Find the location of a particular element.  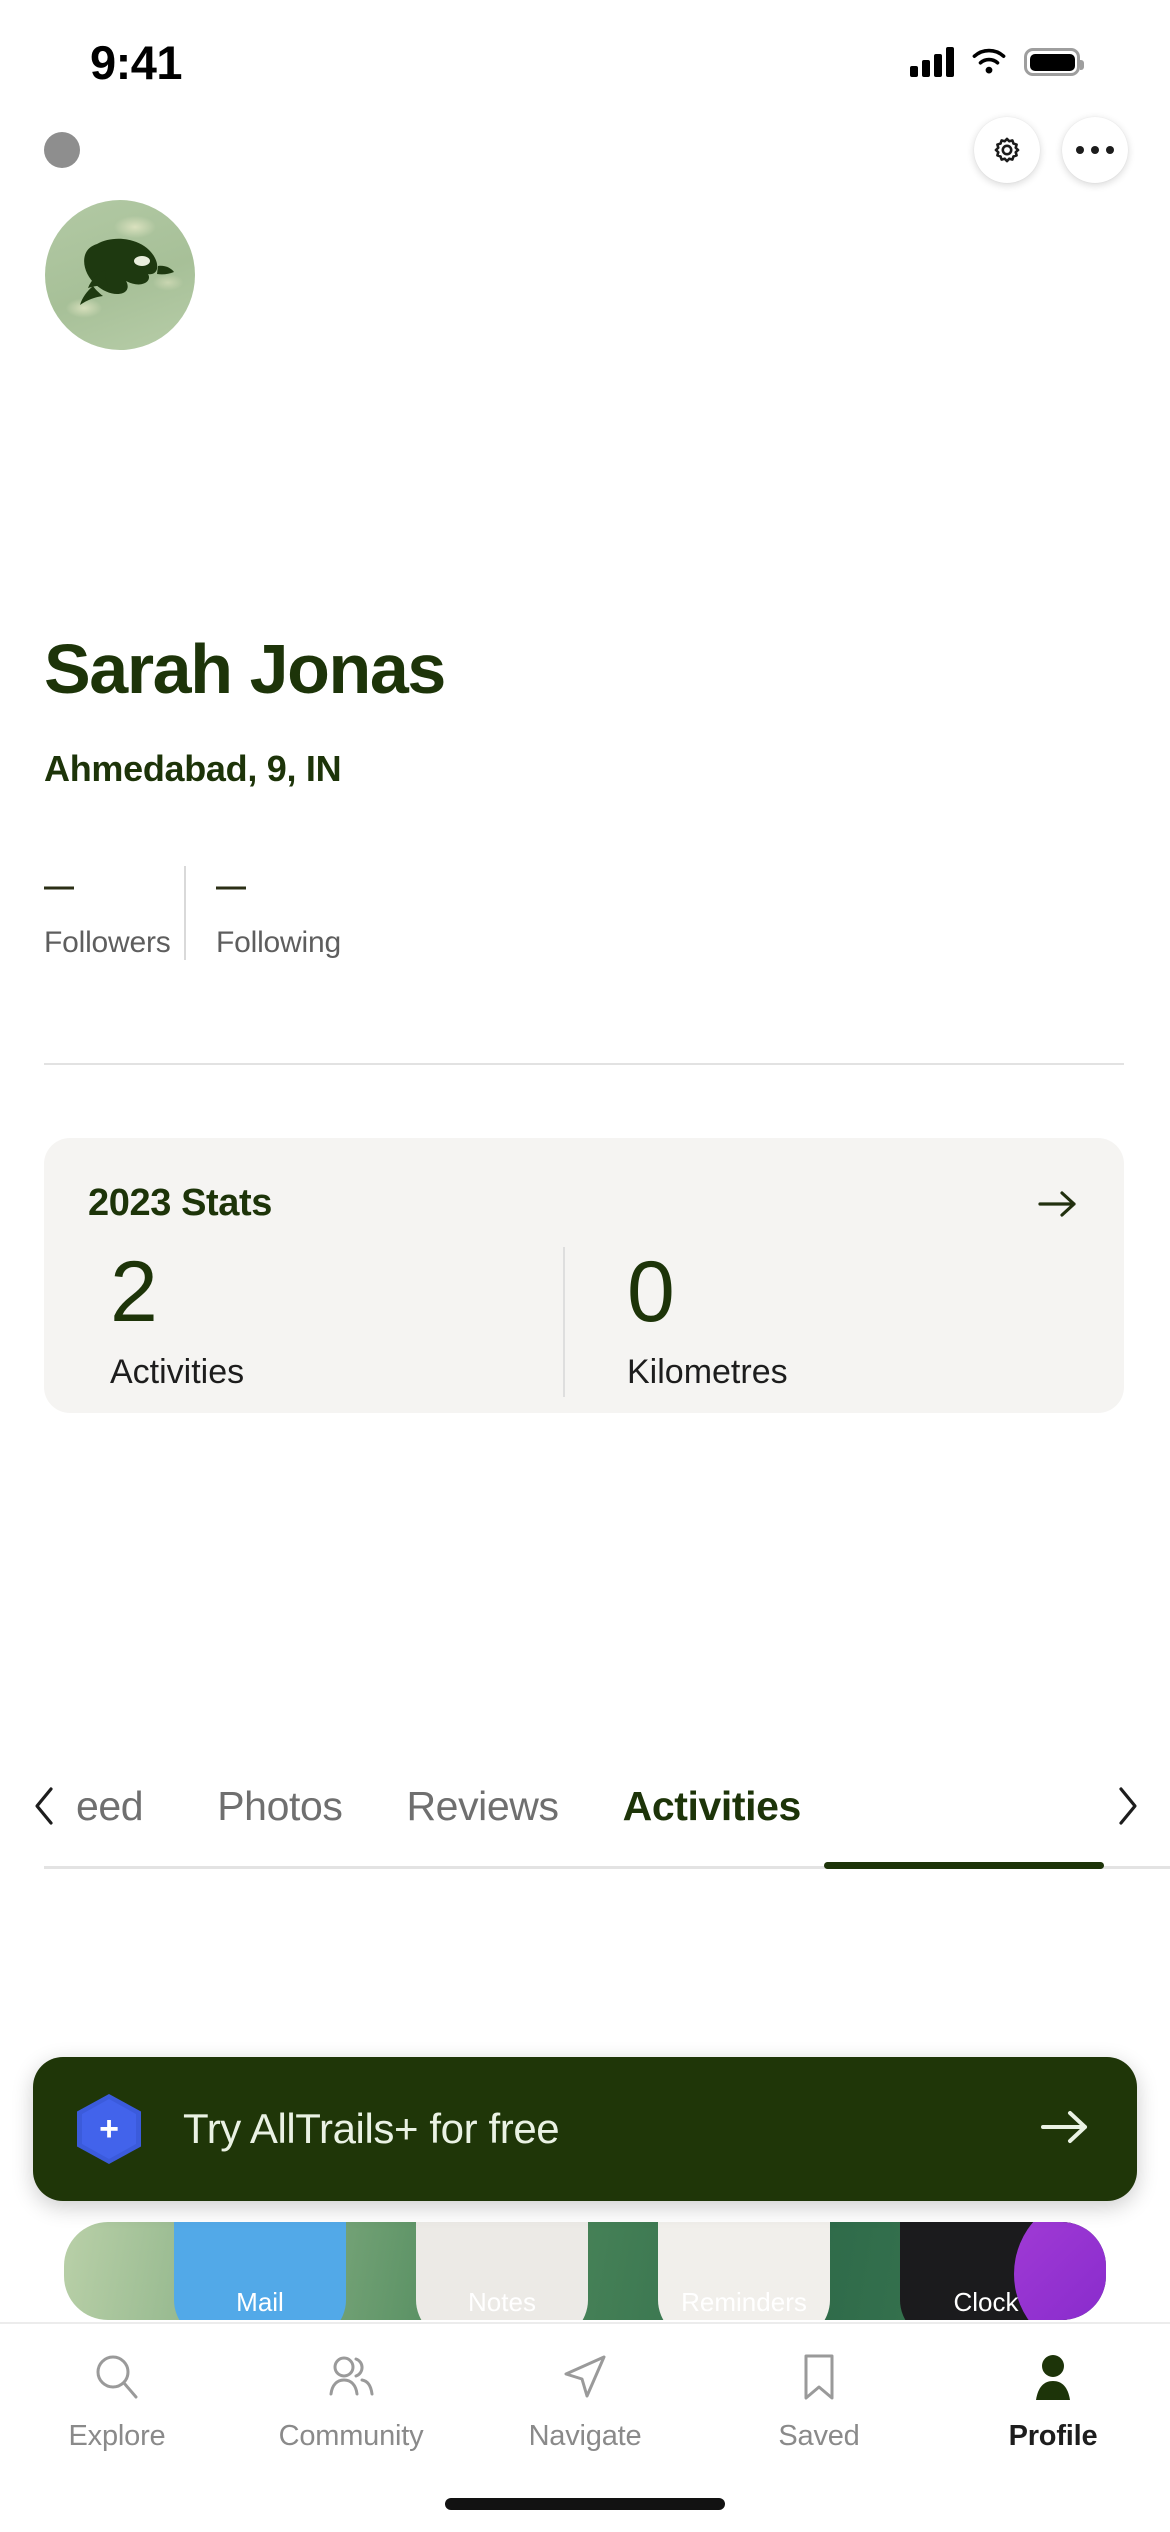

followers-label: Followers is located at coordinates (107, 942).